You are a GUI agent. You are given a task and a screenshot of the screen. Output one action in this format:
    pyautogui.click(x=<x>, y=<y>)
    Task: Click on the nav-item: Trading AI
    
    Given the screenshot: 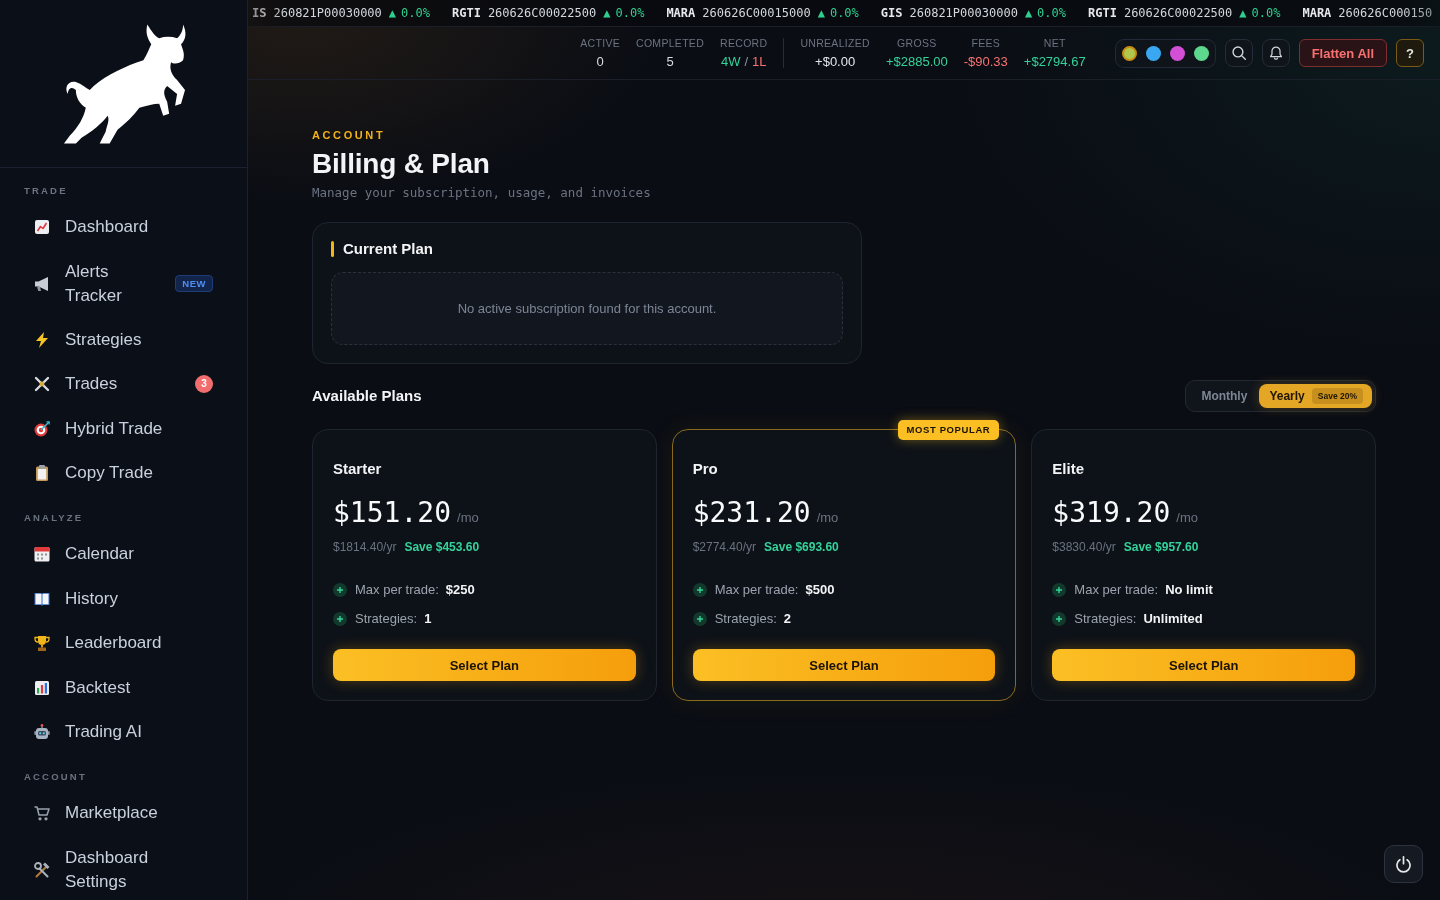 What is the action you would take?
    pyautogui.click(x=123, y=732)
    